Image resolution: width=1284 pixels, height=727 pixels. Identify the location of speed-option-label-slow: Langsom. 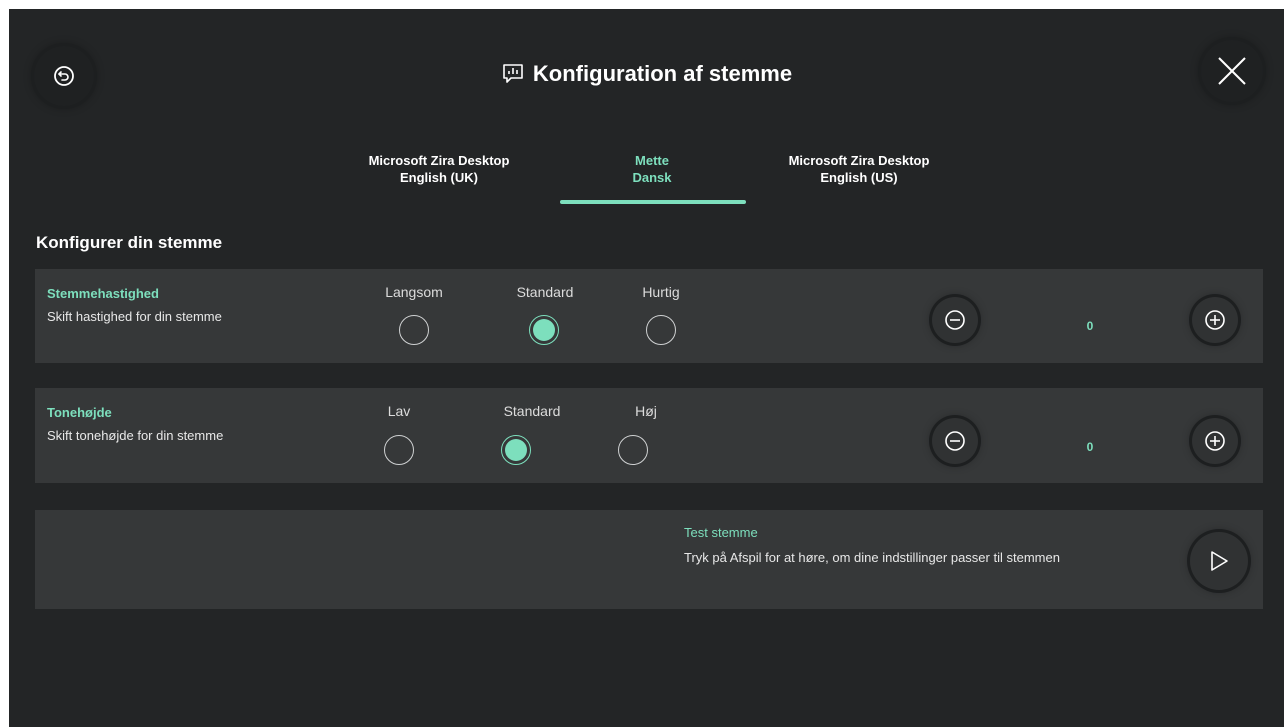
(414, 292).